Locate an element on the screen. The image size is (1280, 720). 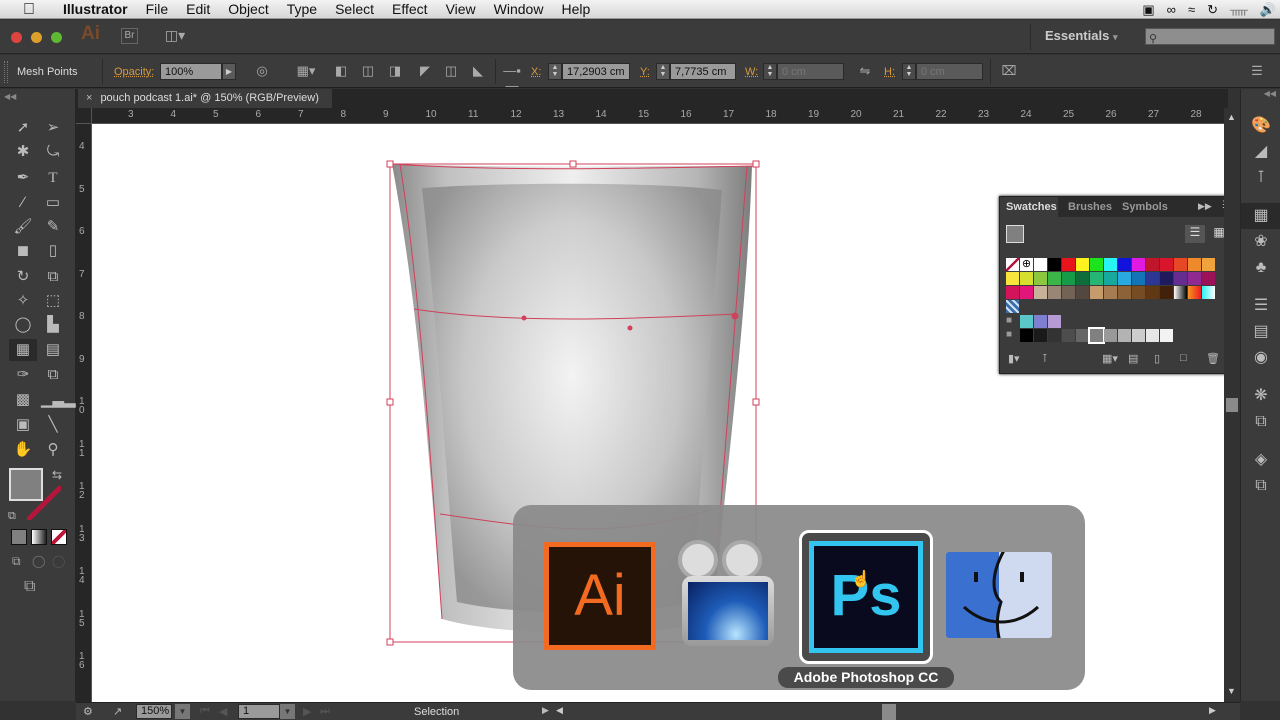
status-menu-icon: ▶ is located at coordinates (545, 710).